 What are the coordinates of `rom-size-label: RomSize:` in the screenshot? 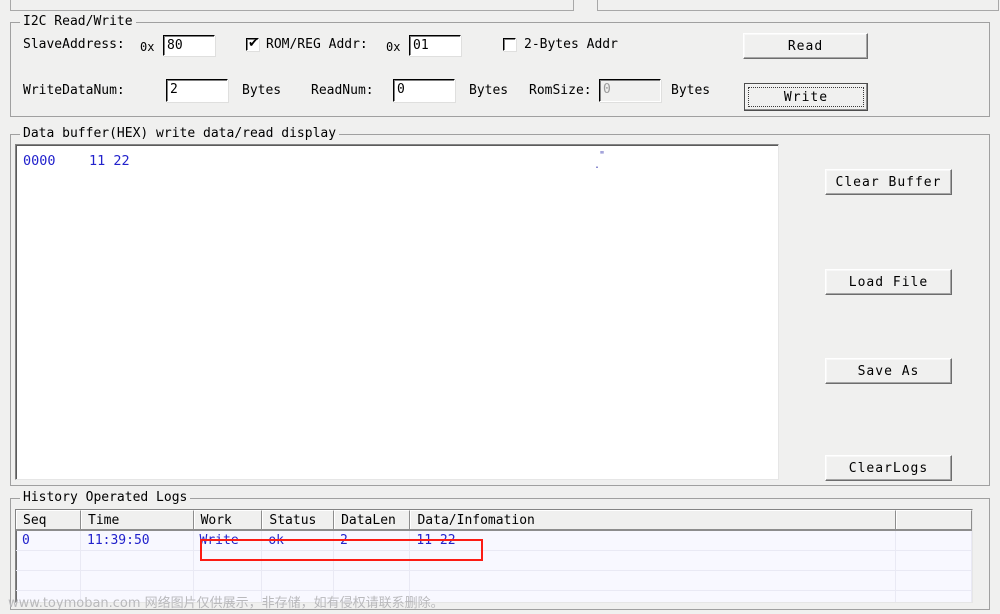 It's located at (560, 90).